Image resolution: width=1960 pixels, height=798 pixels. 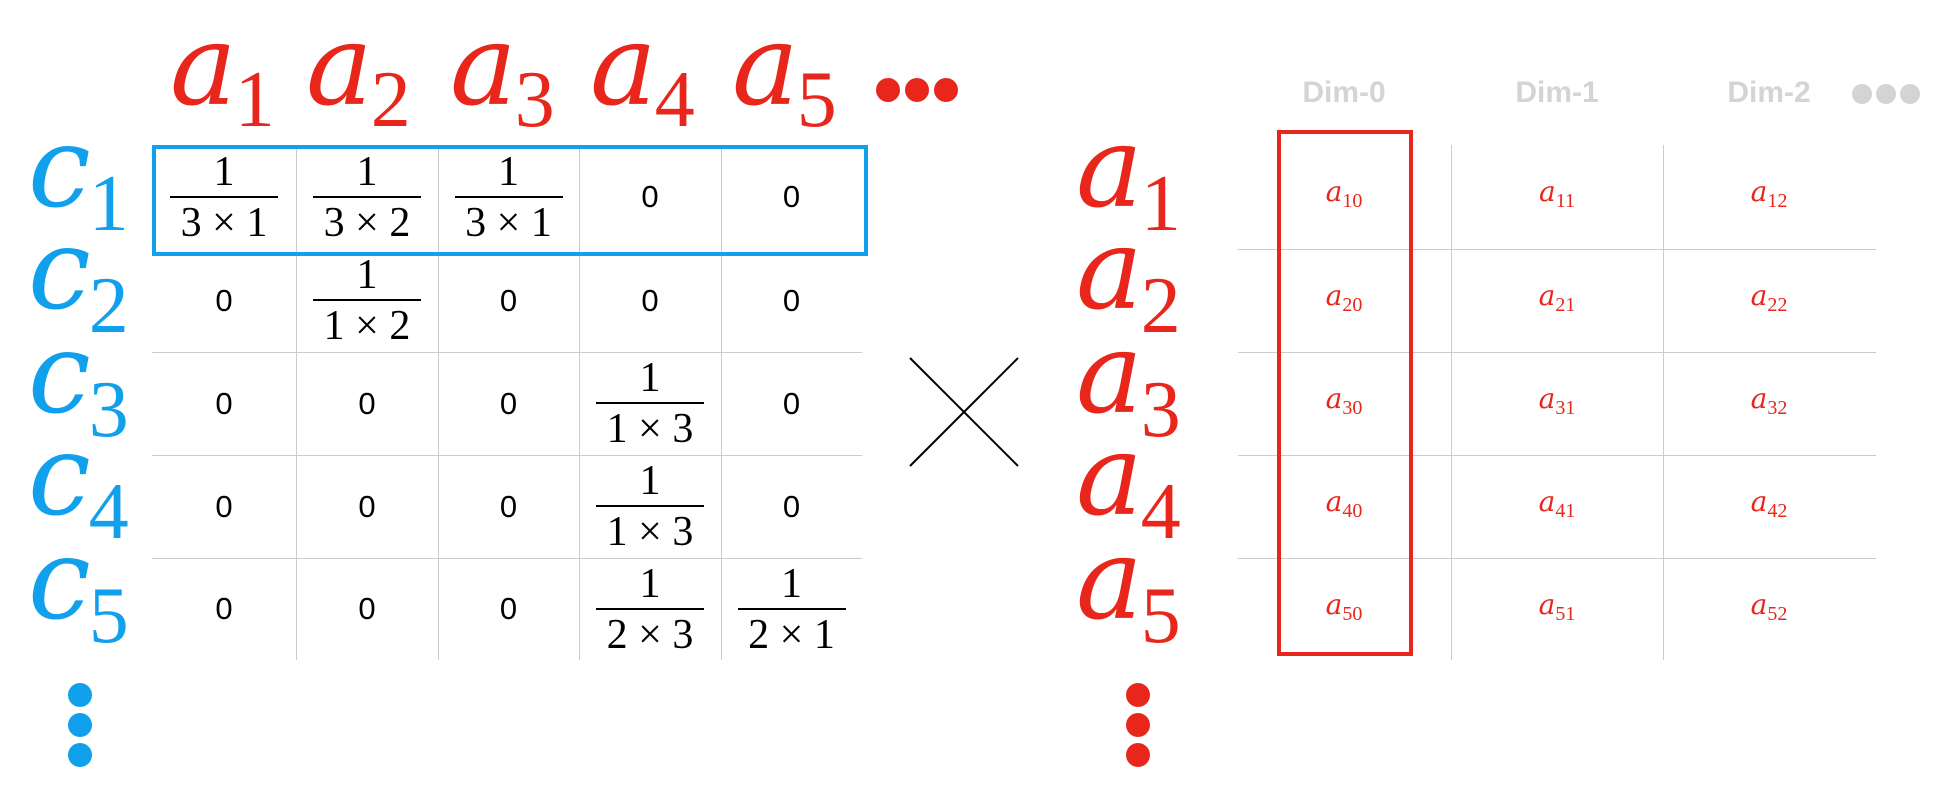 I want to click on row-highlight-box, so click(x=510, y=200).